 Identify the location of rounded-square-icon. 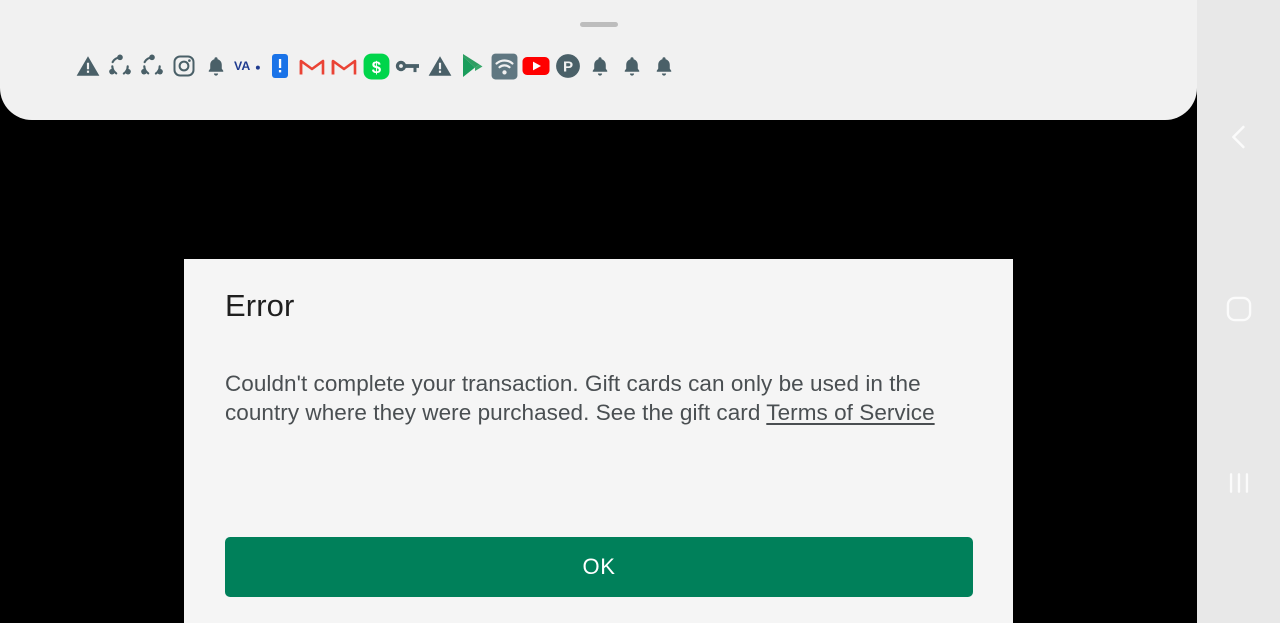
(1239, 309).